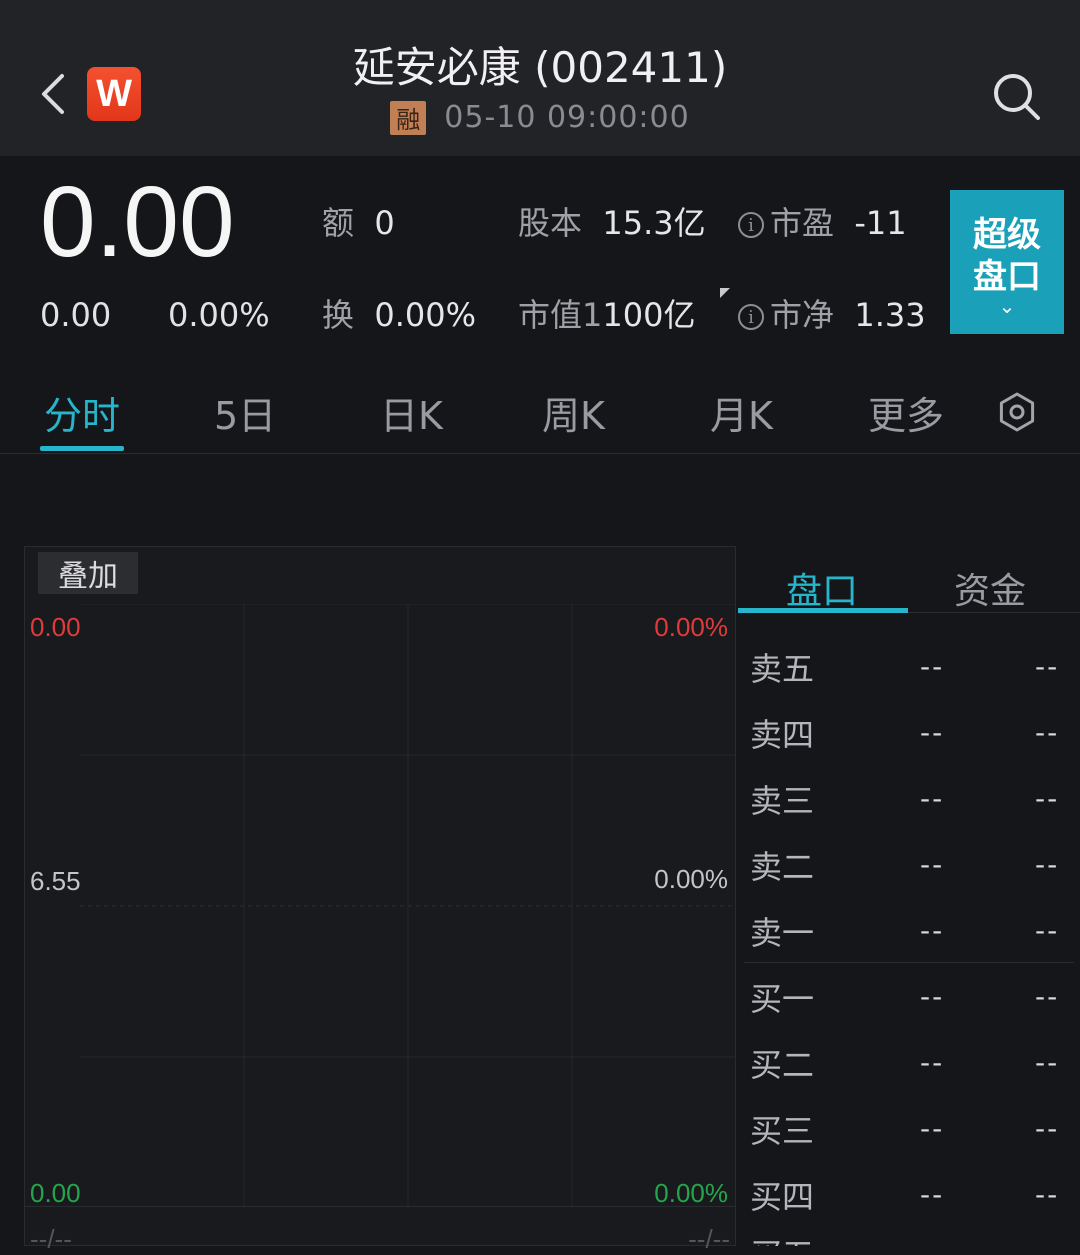  Describe the element at coordinates (782, 1197) in the screenshot. I see `bid4-label: 买四` at that location.